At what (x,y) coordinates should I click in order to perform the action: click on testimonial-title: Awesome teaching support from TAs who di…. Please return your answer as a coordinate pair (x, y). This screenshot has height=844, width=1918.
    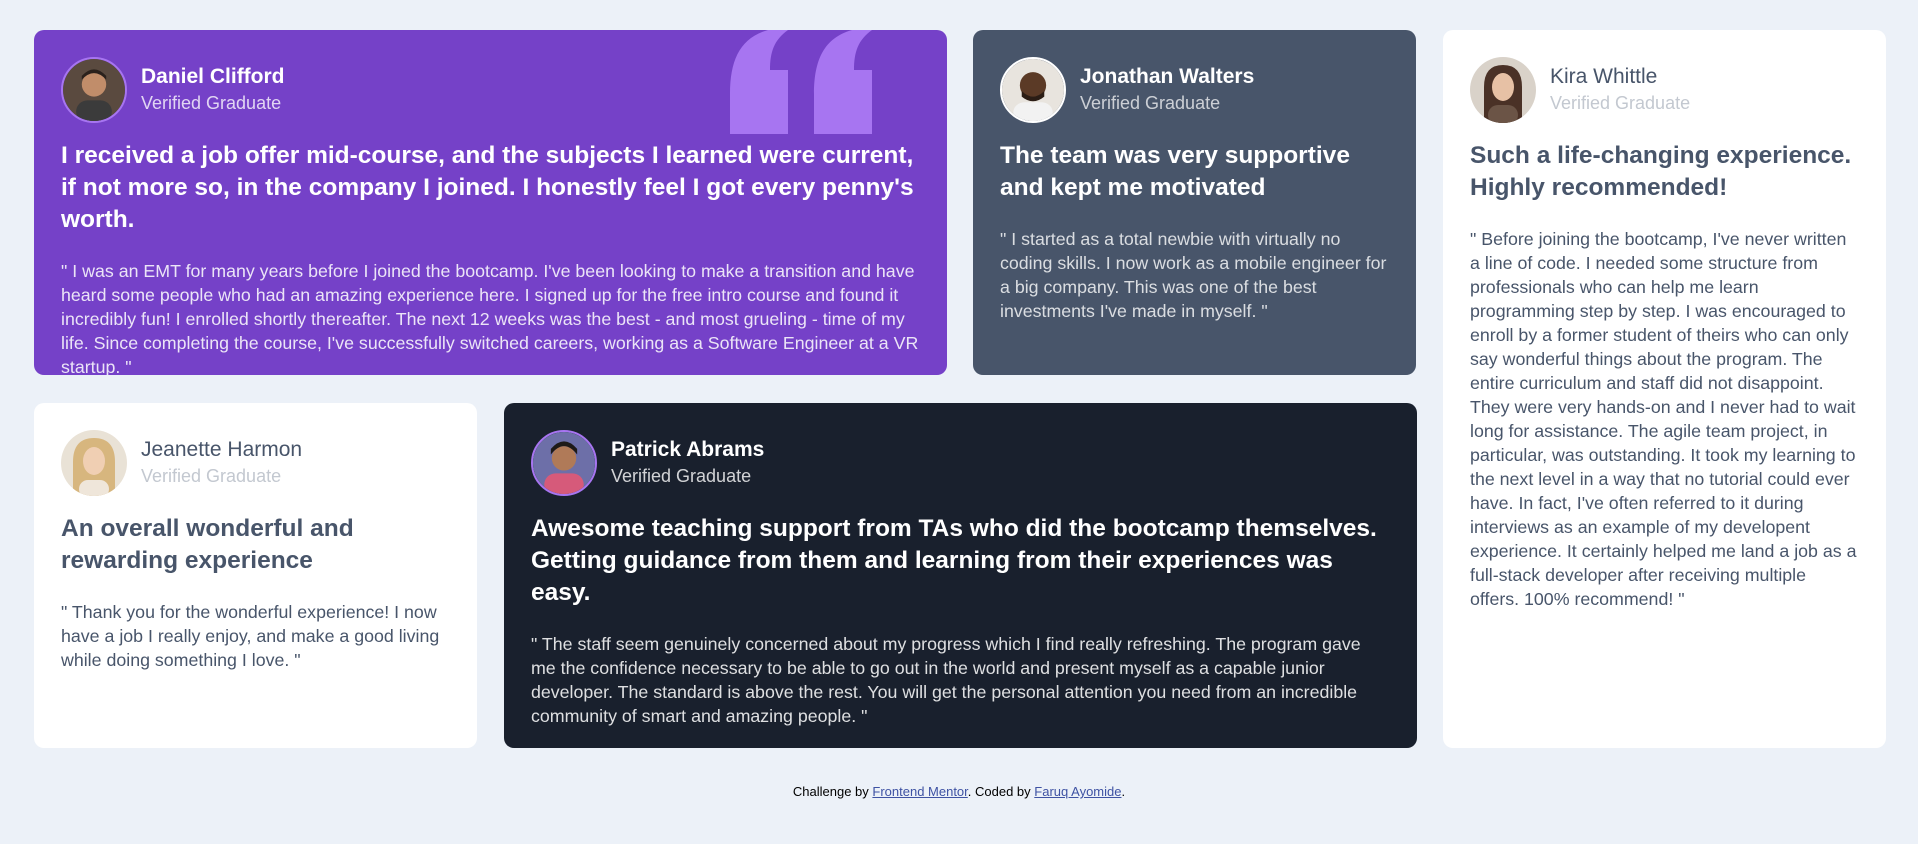
    Looking at the image, I should click on (954, 560).